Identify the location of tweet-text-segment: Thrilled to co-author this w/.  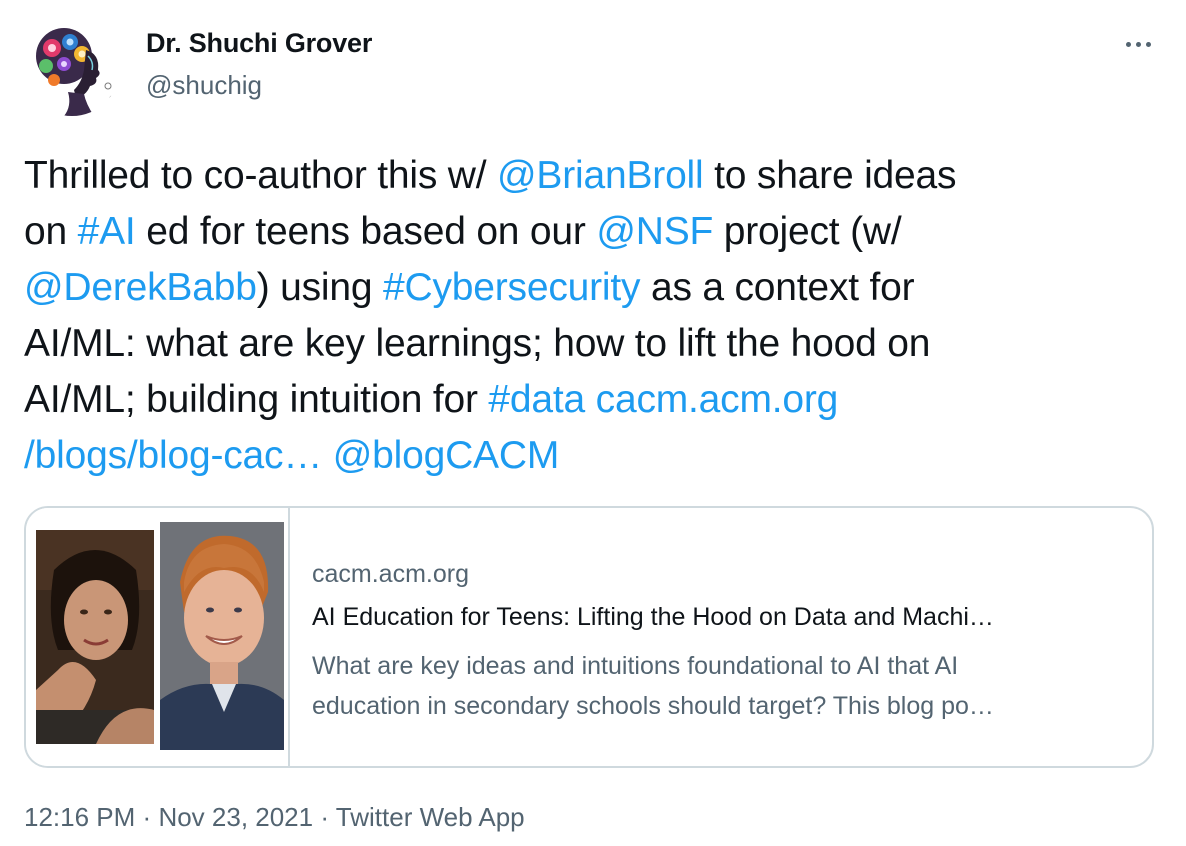
(261, 175).